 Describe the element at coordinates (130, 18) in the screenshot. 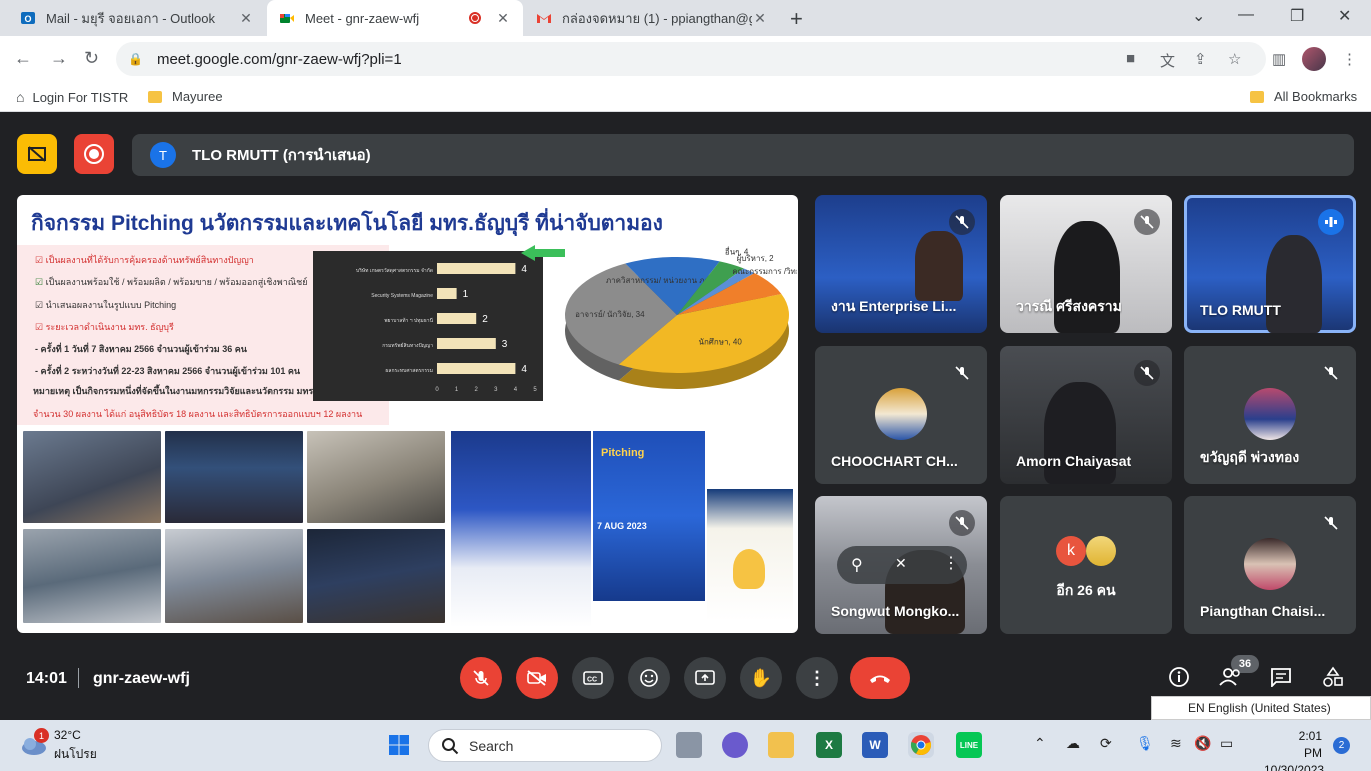

I see `tab-title: Mail - มยุรี จอยเอกา - Outlook` at that location.